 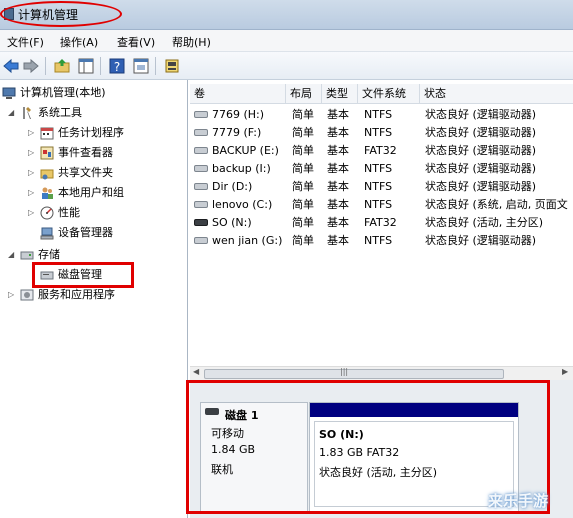 What do you see at coordinates (47, 174) in the screenshot?
I see `shared-folder-icon` at bounding box center [47, 174].